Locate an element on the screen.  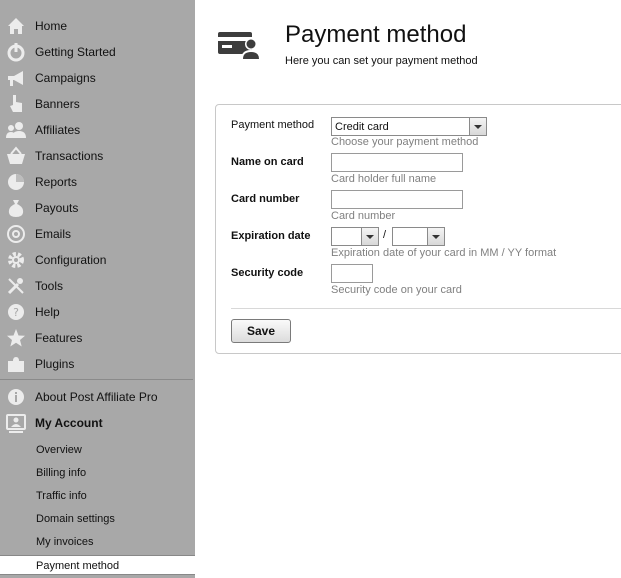
sidebar-item-home: Home is located at coordinates (97, 26).